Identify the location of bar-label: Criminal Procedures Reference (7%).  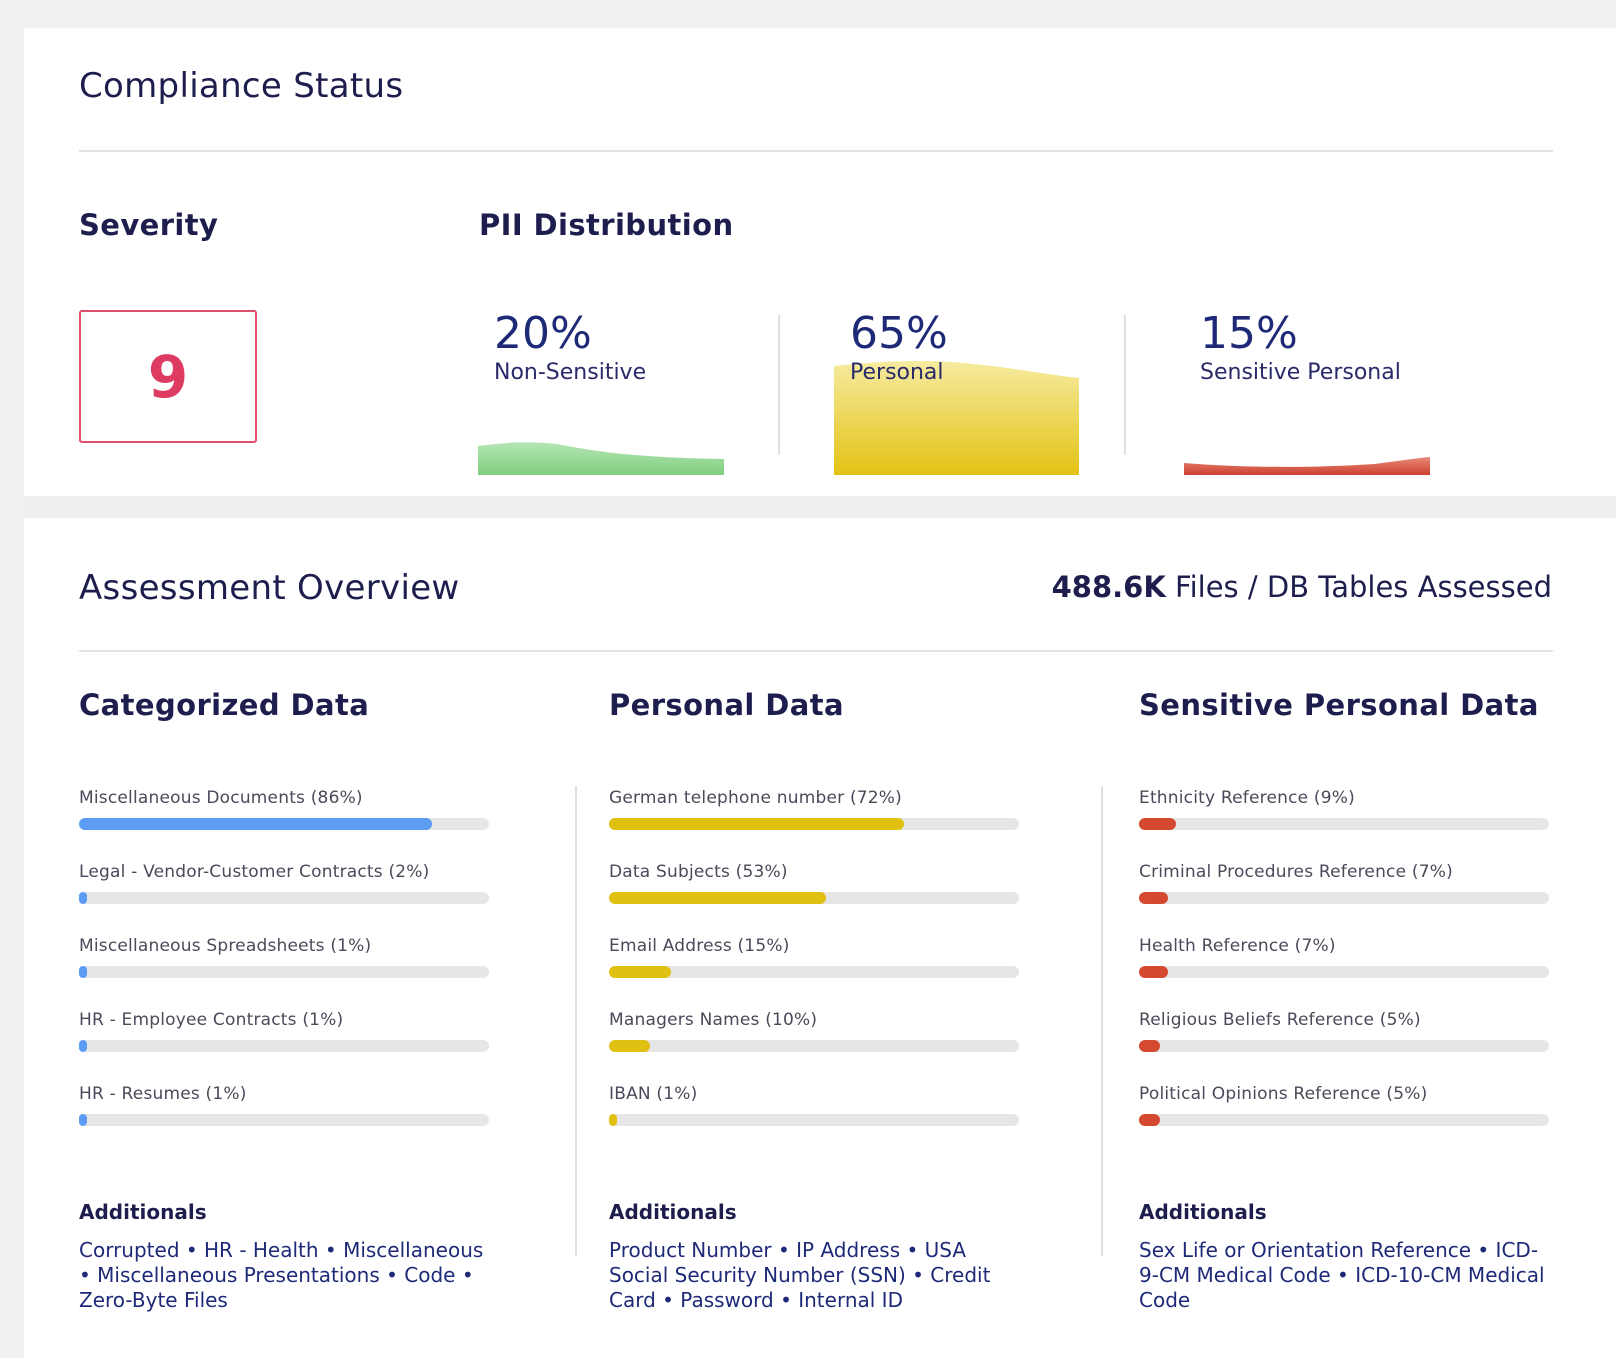
(1296, 872).